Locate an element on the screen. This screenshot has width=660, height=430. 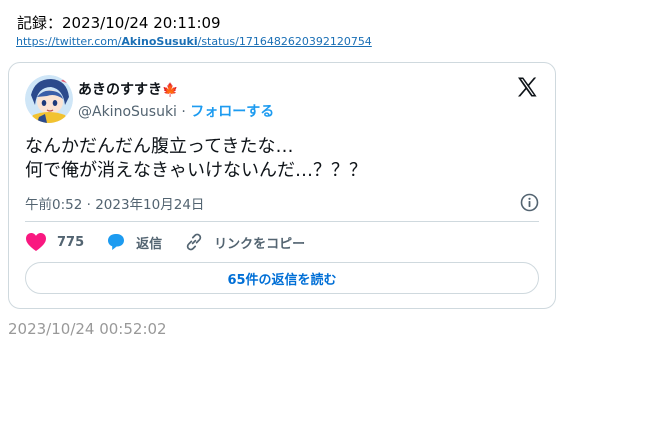
source-link-prefix: https://twitter.com/ is located at coordinates (69, 41).